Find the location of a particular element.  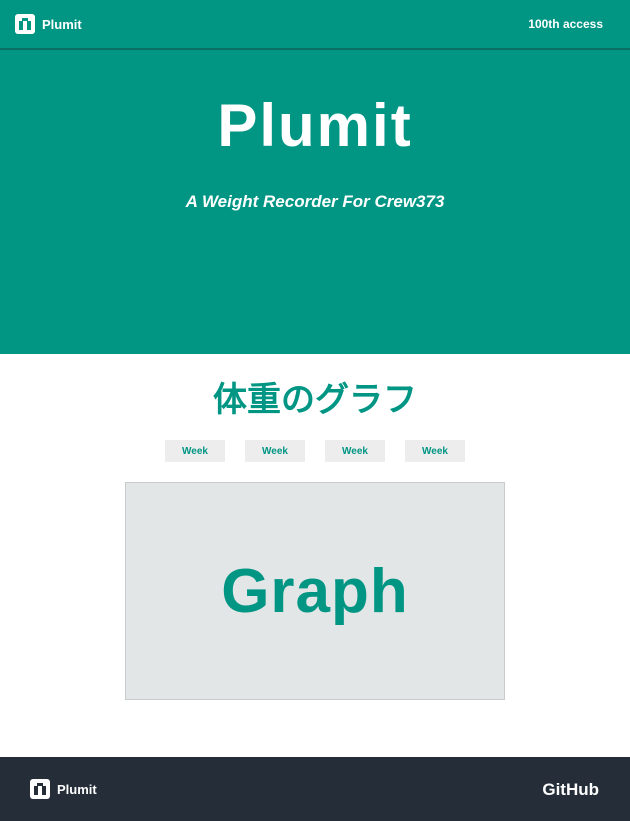

footer: Plumit GitHub is located at coordinates (315, 789).